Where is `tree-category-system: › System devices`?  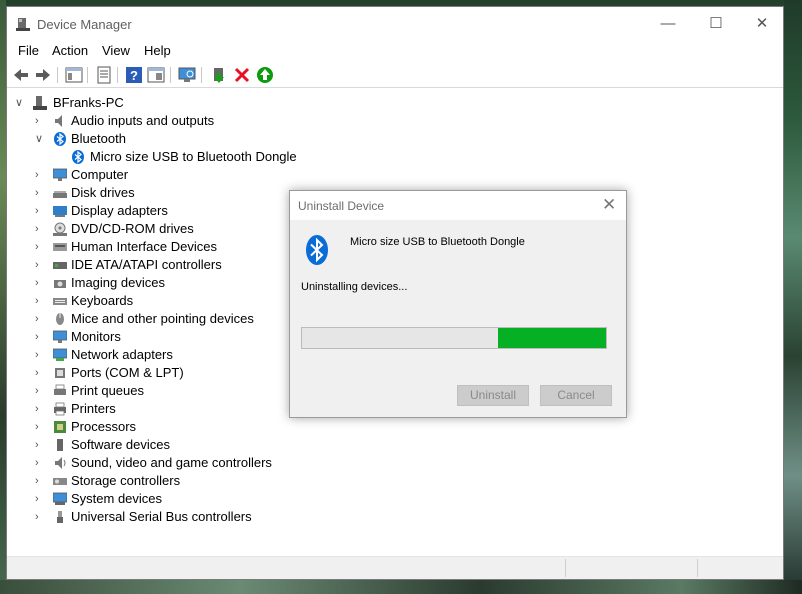
tree-category-system: › System devices is located at coordinates (185, 499).